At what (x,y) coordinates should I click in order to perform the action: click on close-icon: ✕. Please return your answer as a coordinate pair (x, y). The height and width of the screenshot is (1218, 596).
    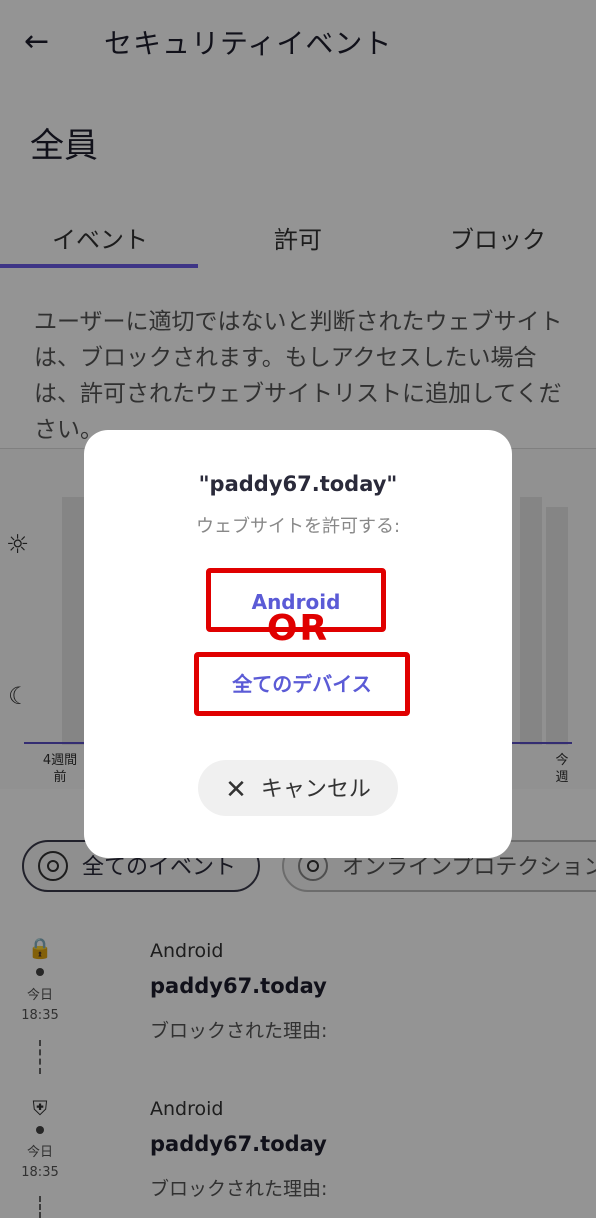
    Looking at the image, I should click on (236, 790).